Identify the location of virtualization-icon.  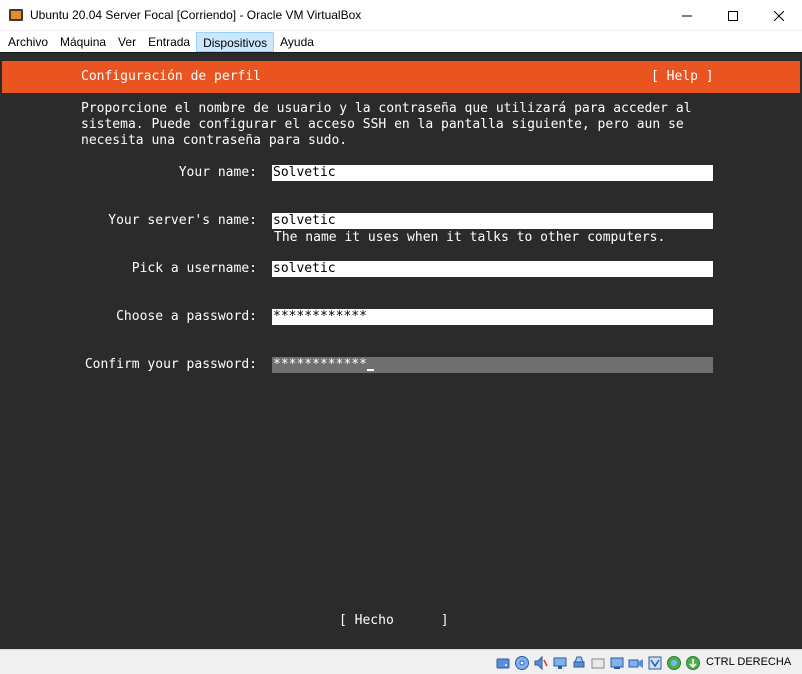
(655, 663).